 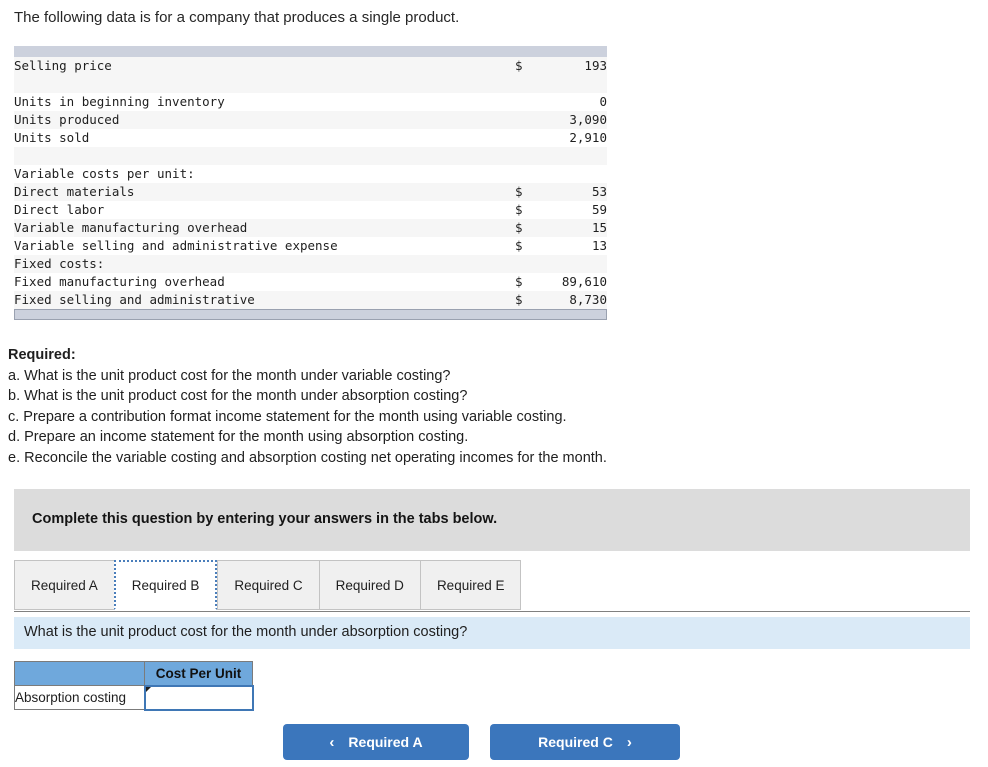 What do you see at coordinates (572, 246) in the screenshot?
I see `exhibit-row-value: 13` at bounding box center [572, 246].